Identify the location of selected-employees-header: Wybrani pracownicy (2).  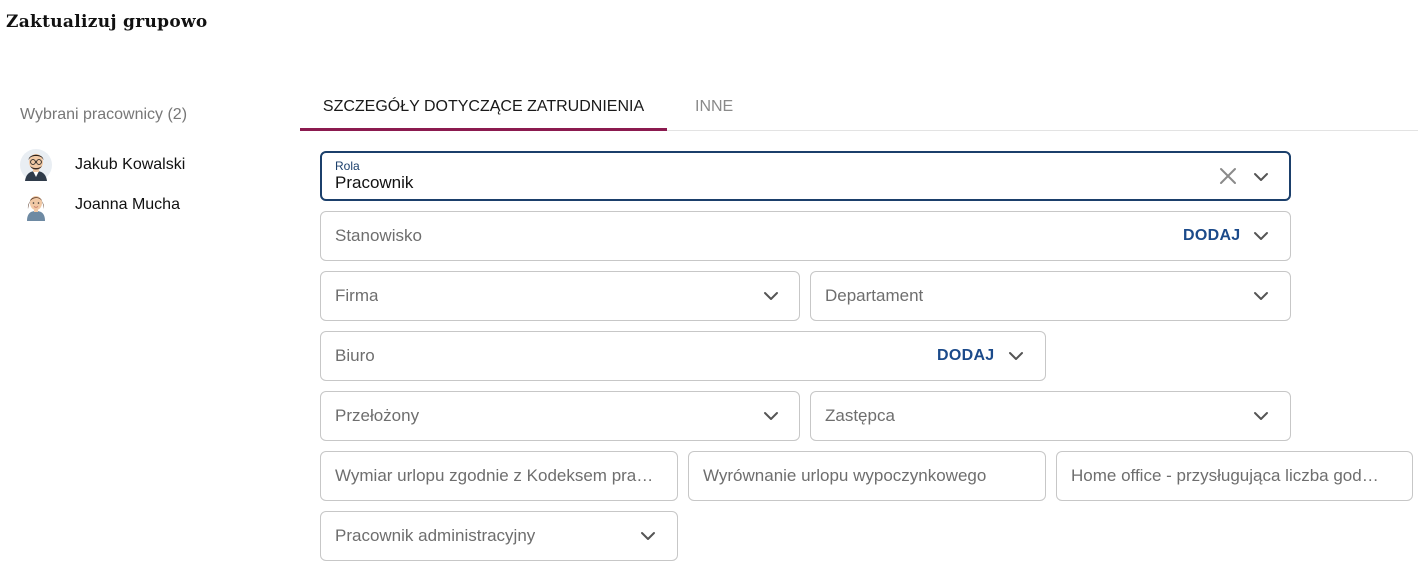
(104, 114).